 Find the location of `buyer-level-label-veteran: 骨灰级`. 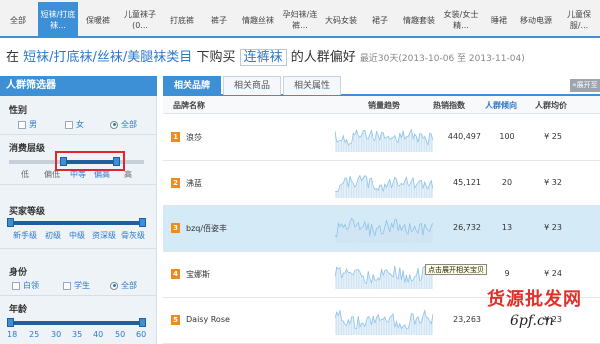

buyer-level-label-veteran: 骨灰级 is located at coordinates (133, 235).